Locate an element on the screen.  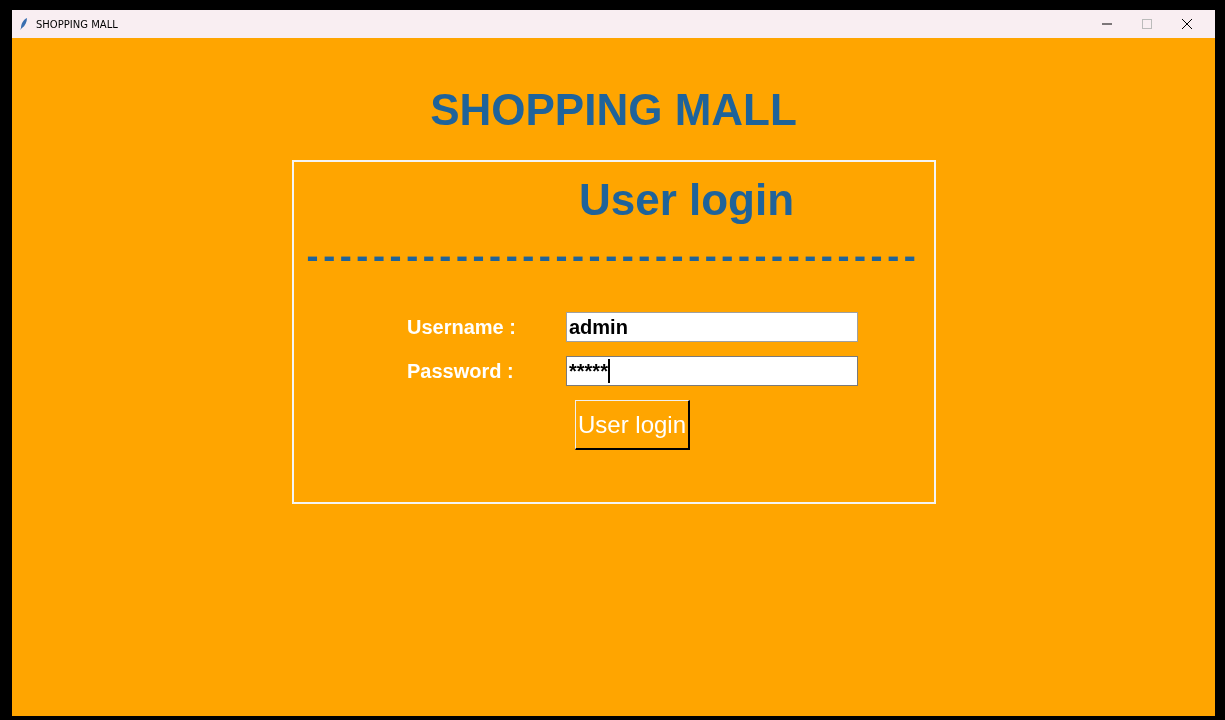
app-heading: SHOPPING MALL is located at coordinates (613, 110).